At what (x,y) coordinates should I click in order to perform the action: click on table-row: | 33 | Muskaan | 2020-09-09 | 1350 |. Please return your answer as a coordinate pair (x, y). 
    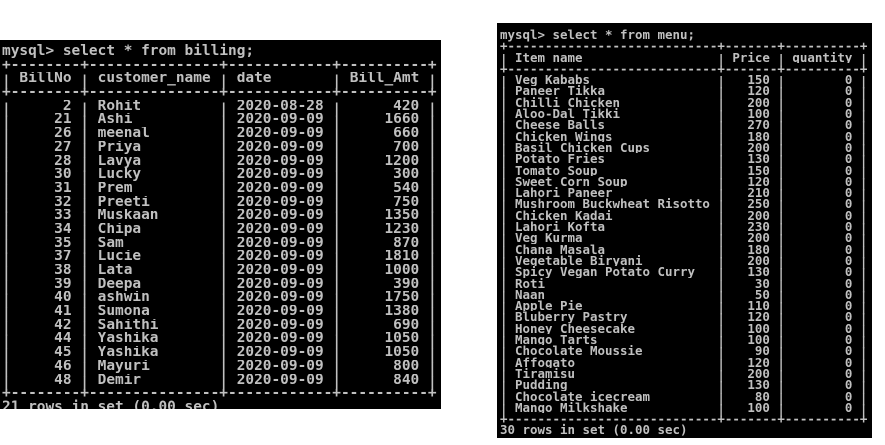
    Looking at the image, I should click on (219, 218).